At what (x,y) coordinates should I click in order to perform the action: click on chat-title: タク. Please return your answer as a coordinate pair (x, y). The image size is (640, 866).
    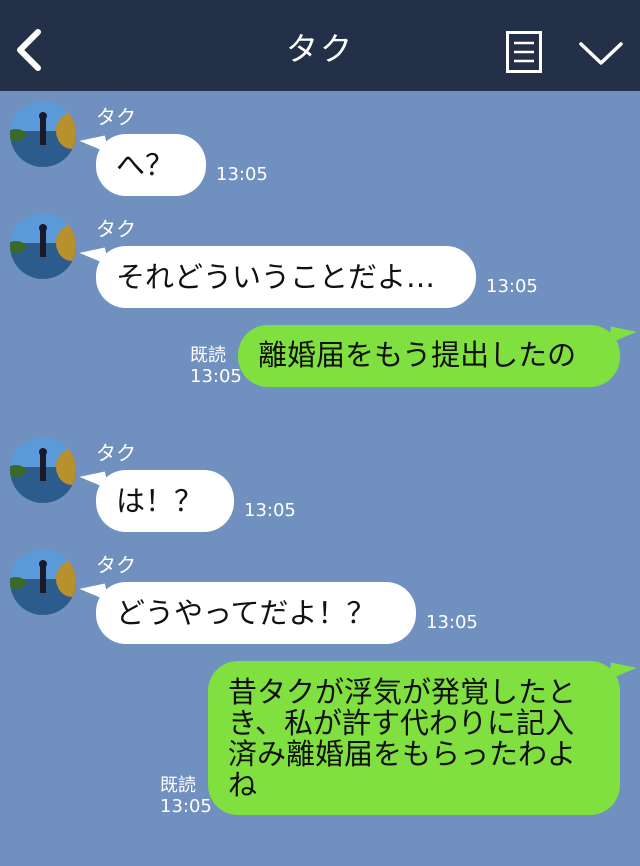
    Looking at the image, I should click on (319, 49).